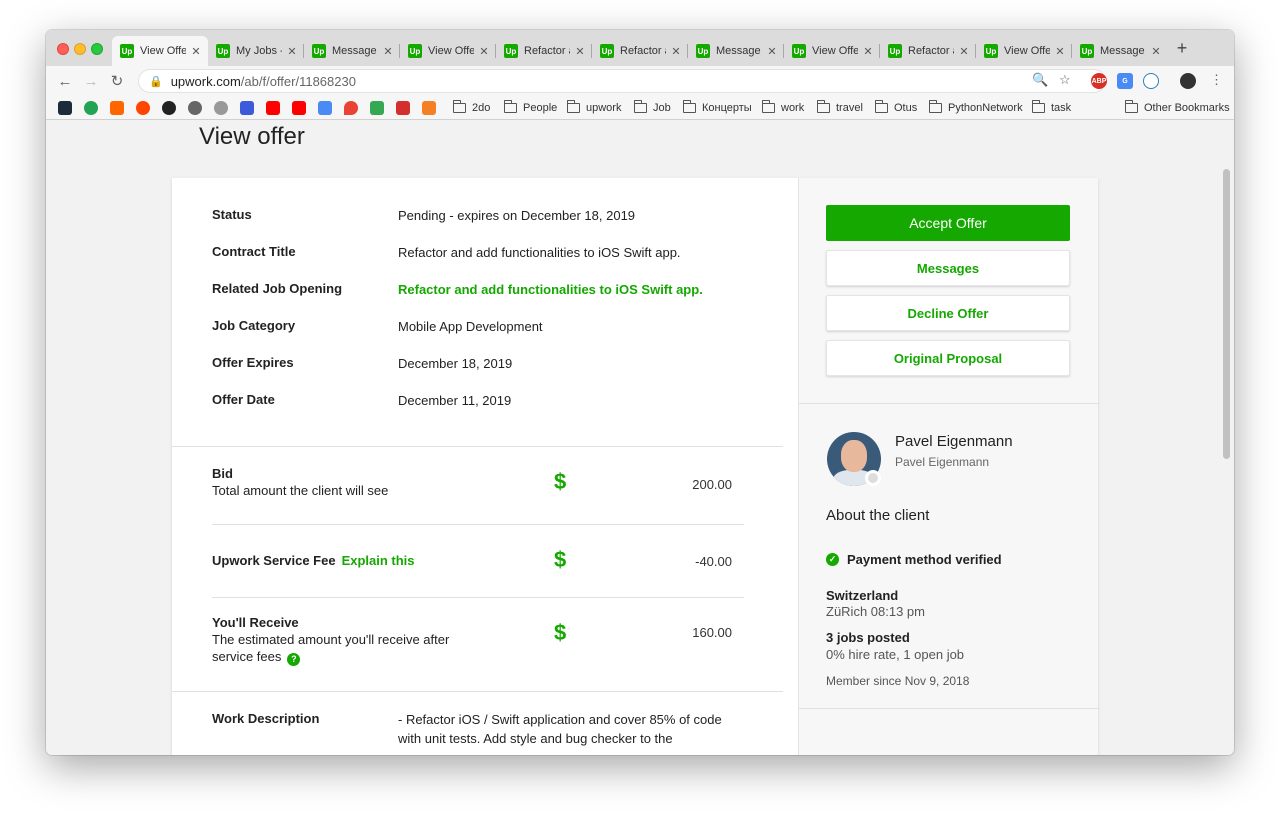 The height and width of the screenshot is (816, 1280). I want to click on bookmark-trello-icon, so click(65, 108).